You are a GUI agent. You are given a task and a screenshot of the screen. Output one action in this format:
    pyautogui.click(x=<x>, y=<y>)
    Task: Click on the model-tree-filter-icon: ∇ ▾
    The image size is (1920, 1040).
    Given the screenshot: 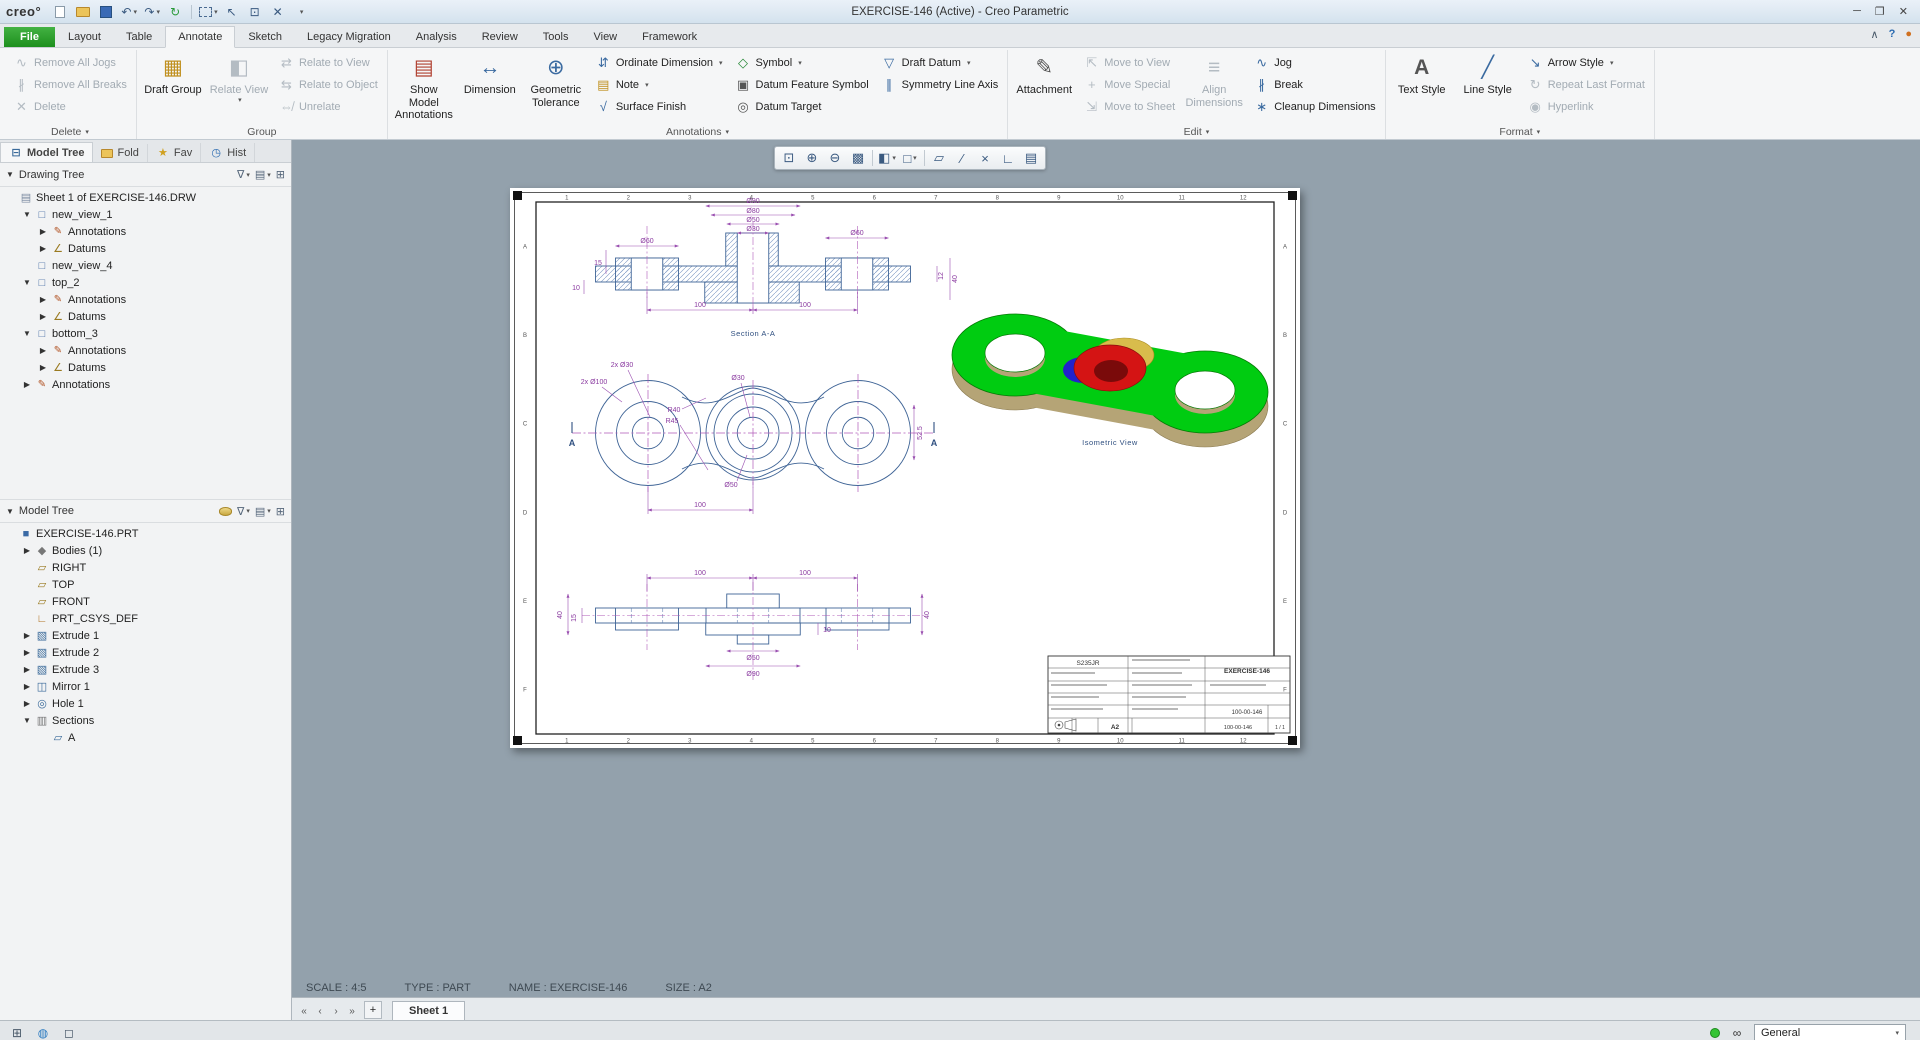 What is the action you would take?
    pyautogui.click(x=243, y=511)
    